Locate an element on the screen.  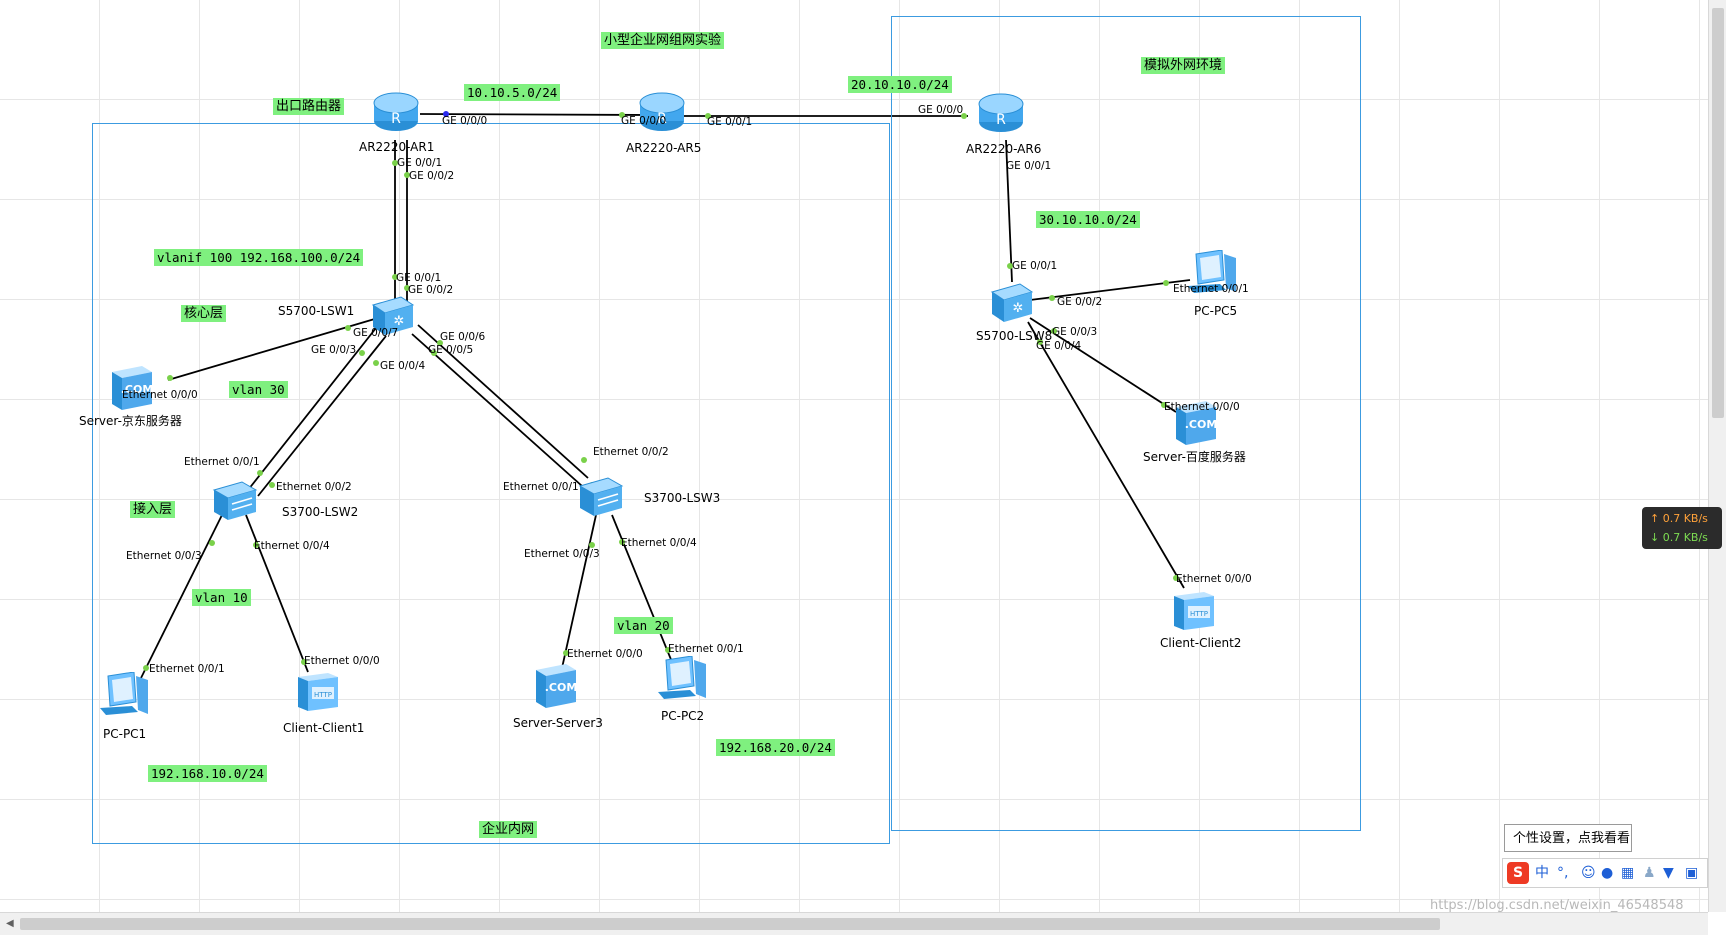
router-ar6: R is located at coordinates (1001, 115).